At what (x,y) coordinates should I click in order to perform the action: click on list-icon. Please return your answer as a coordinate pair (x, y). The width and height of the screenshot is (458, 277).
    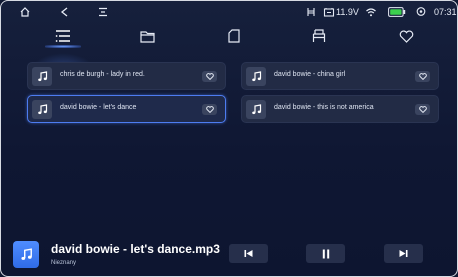
    Looking at the image, I should click on (62, 36).